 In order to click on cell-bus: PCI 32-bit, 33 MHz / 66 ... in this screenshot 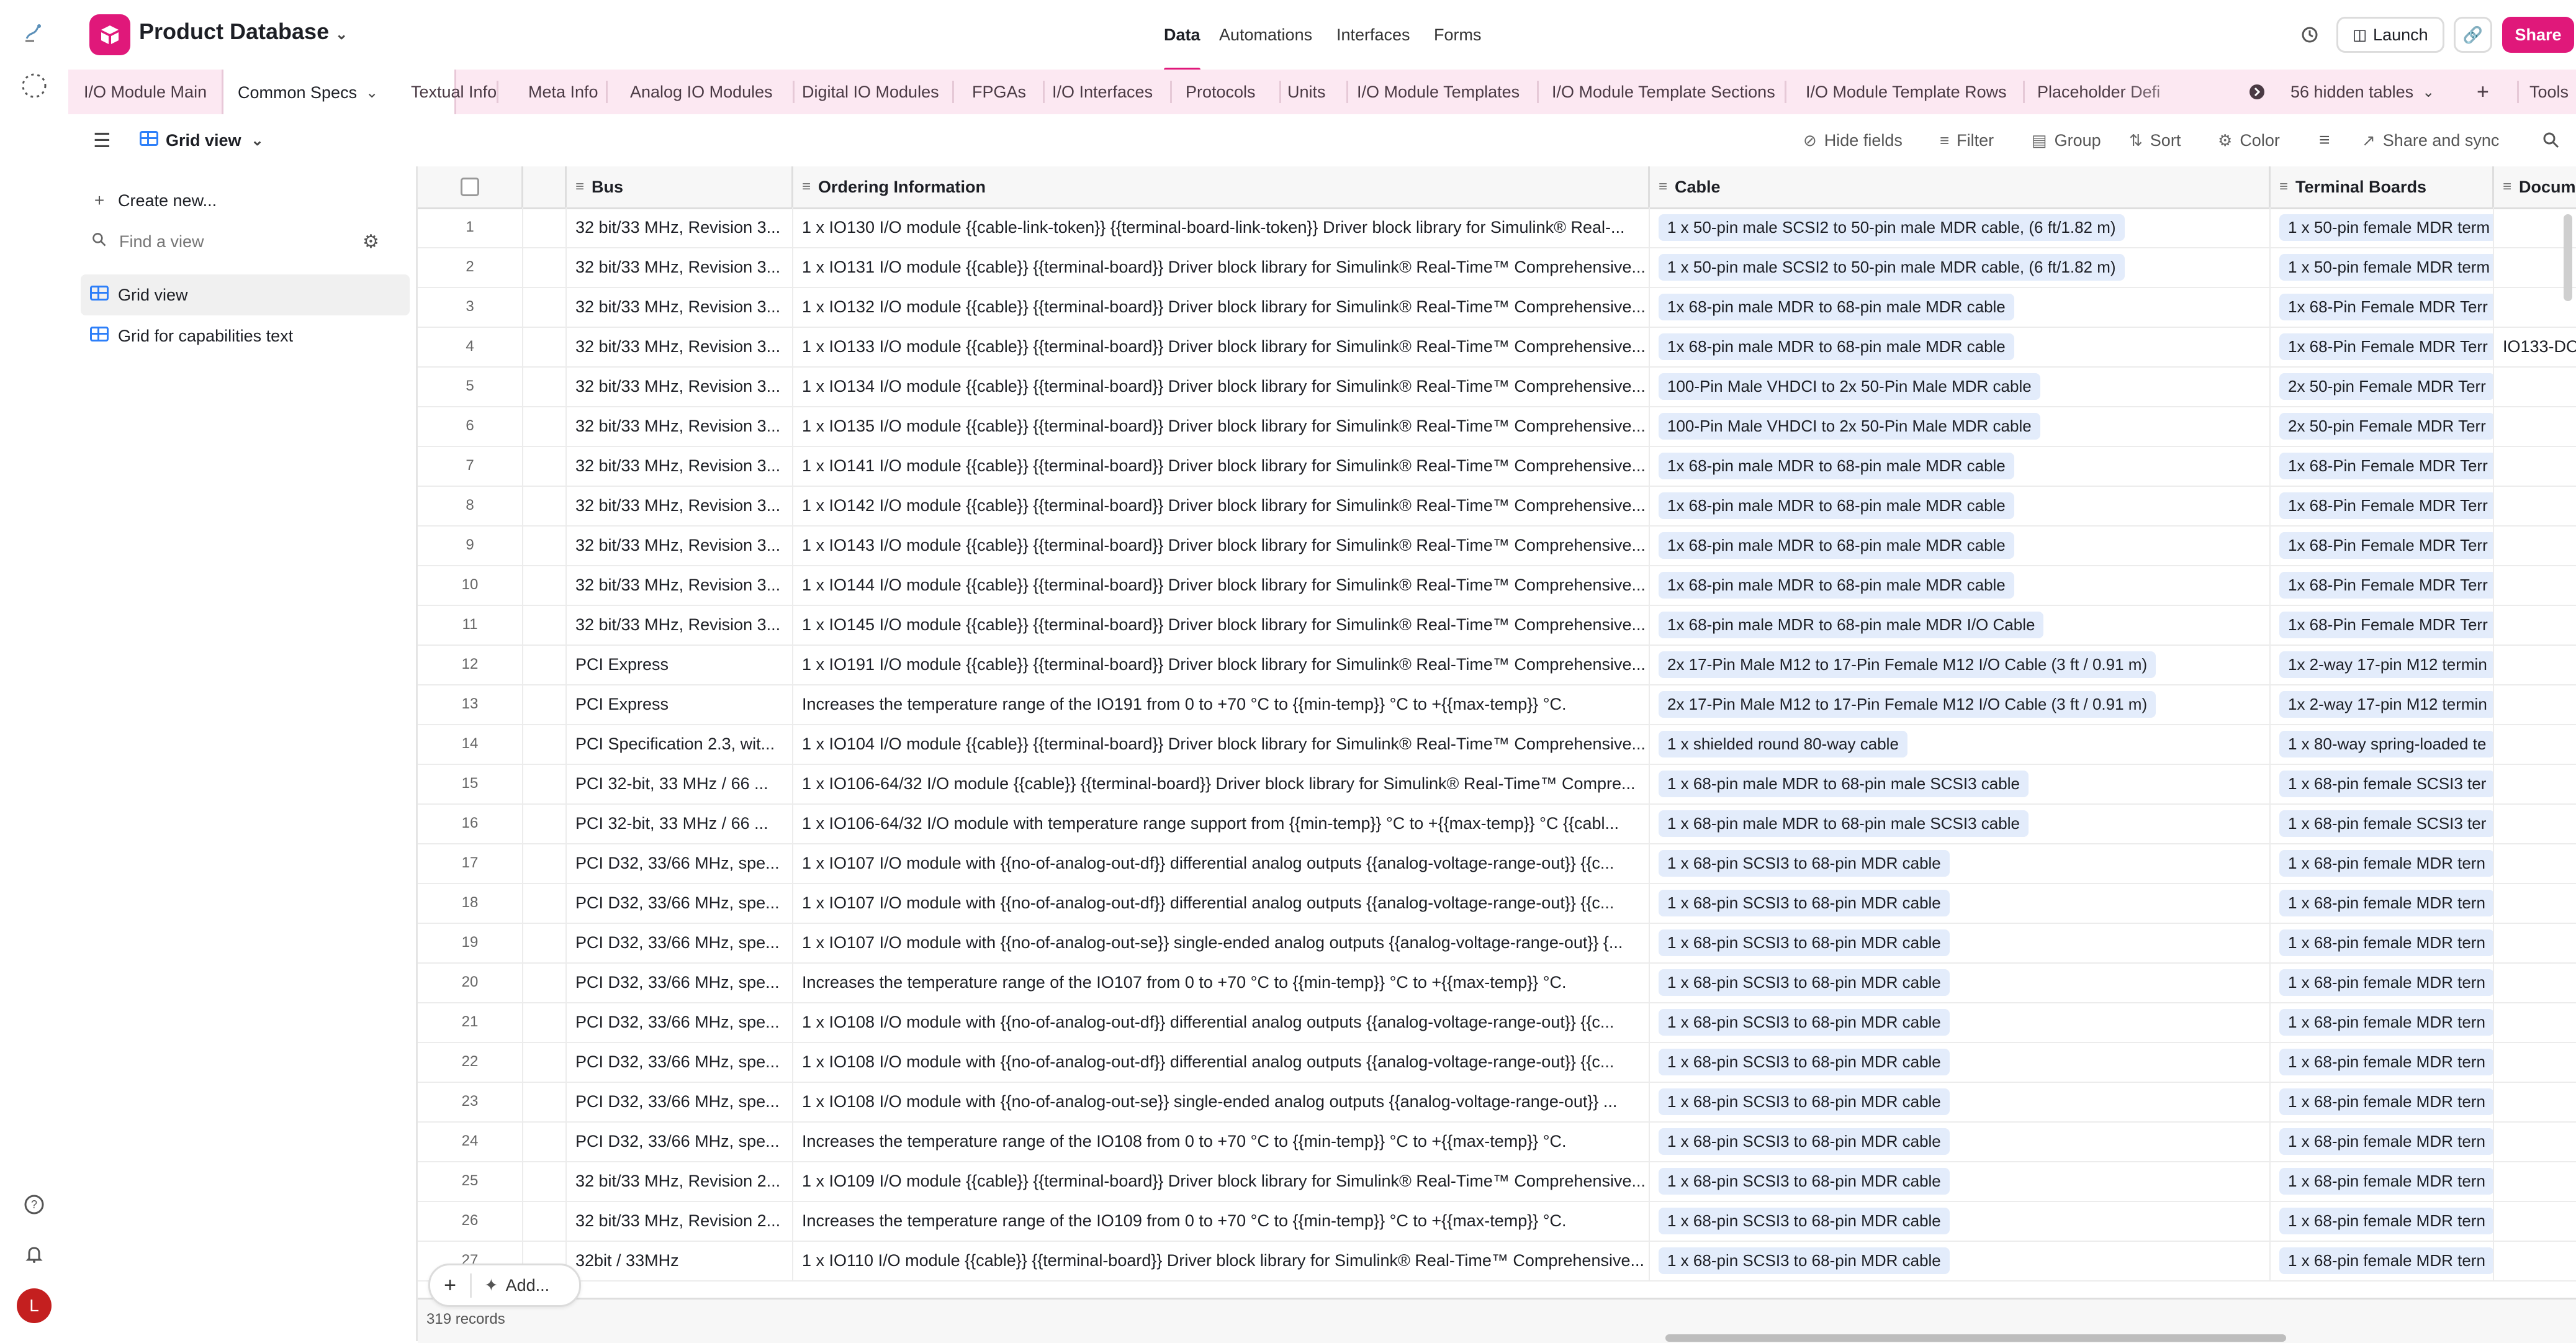, I will do `click(680, 783)`.